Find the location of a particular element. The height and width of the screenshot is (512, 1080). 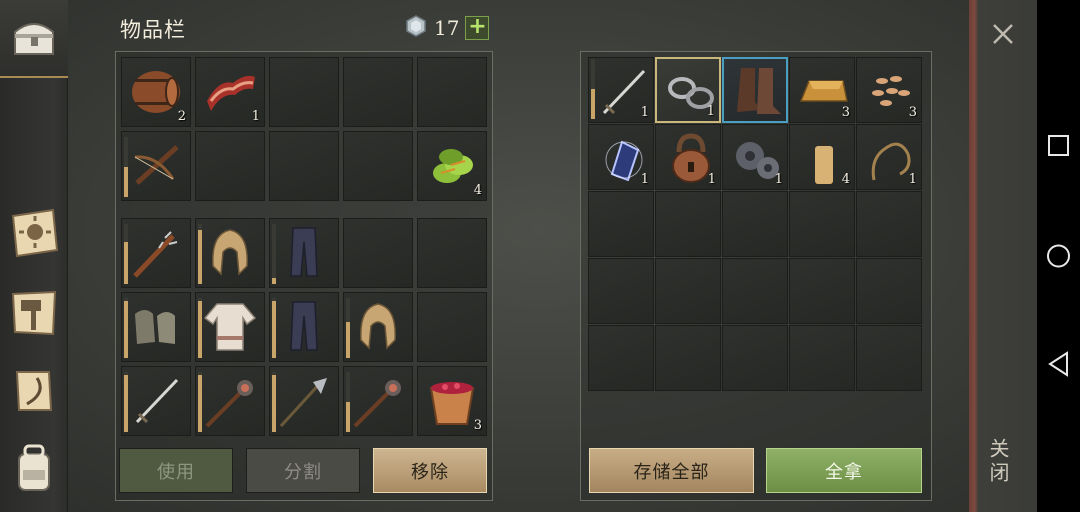

tab-inventory is located at coordinates (34, 39).